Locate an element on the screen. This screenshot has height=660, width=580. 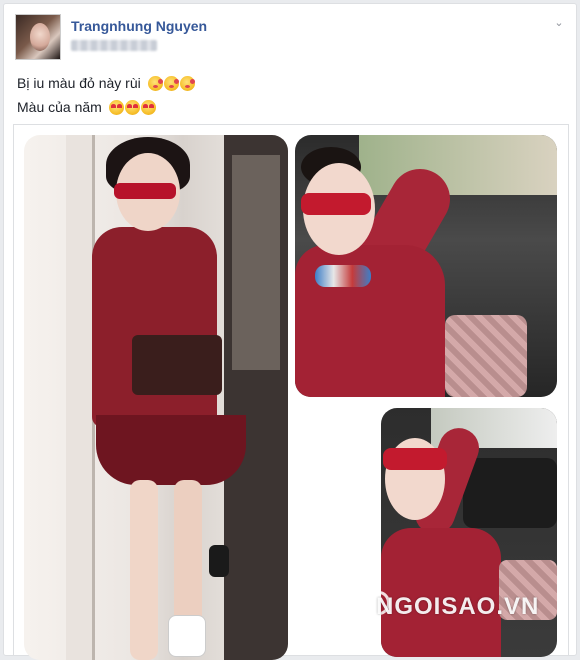
emoji-group-kiss is located at coordinates (171, 86).